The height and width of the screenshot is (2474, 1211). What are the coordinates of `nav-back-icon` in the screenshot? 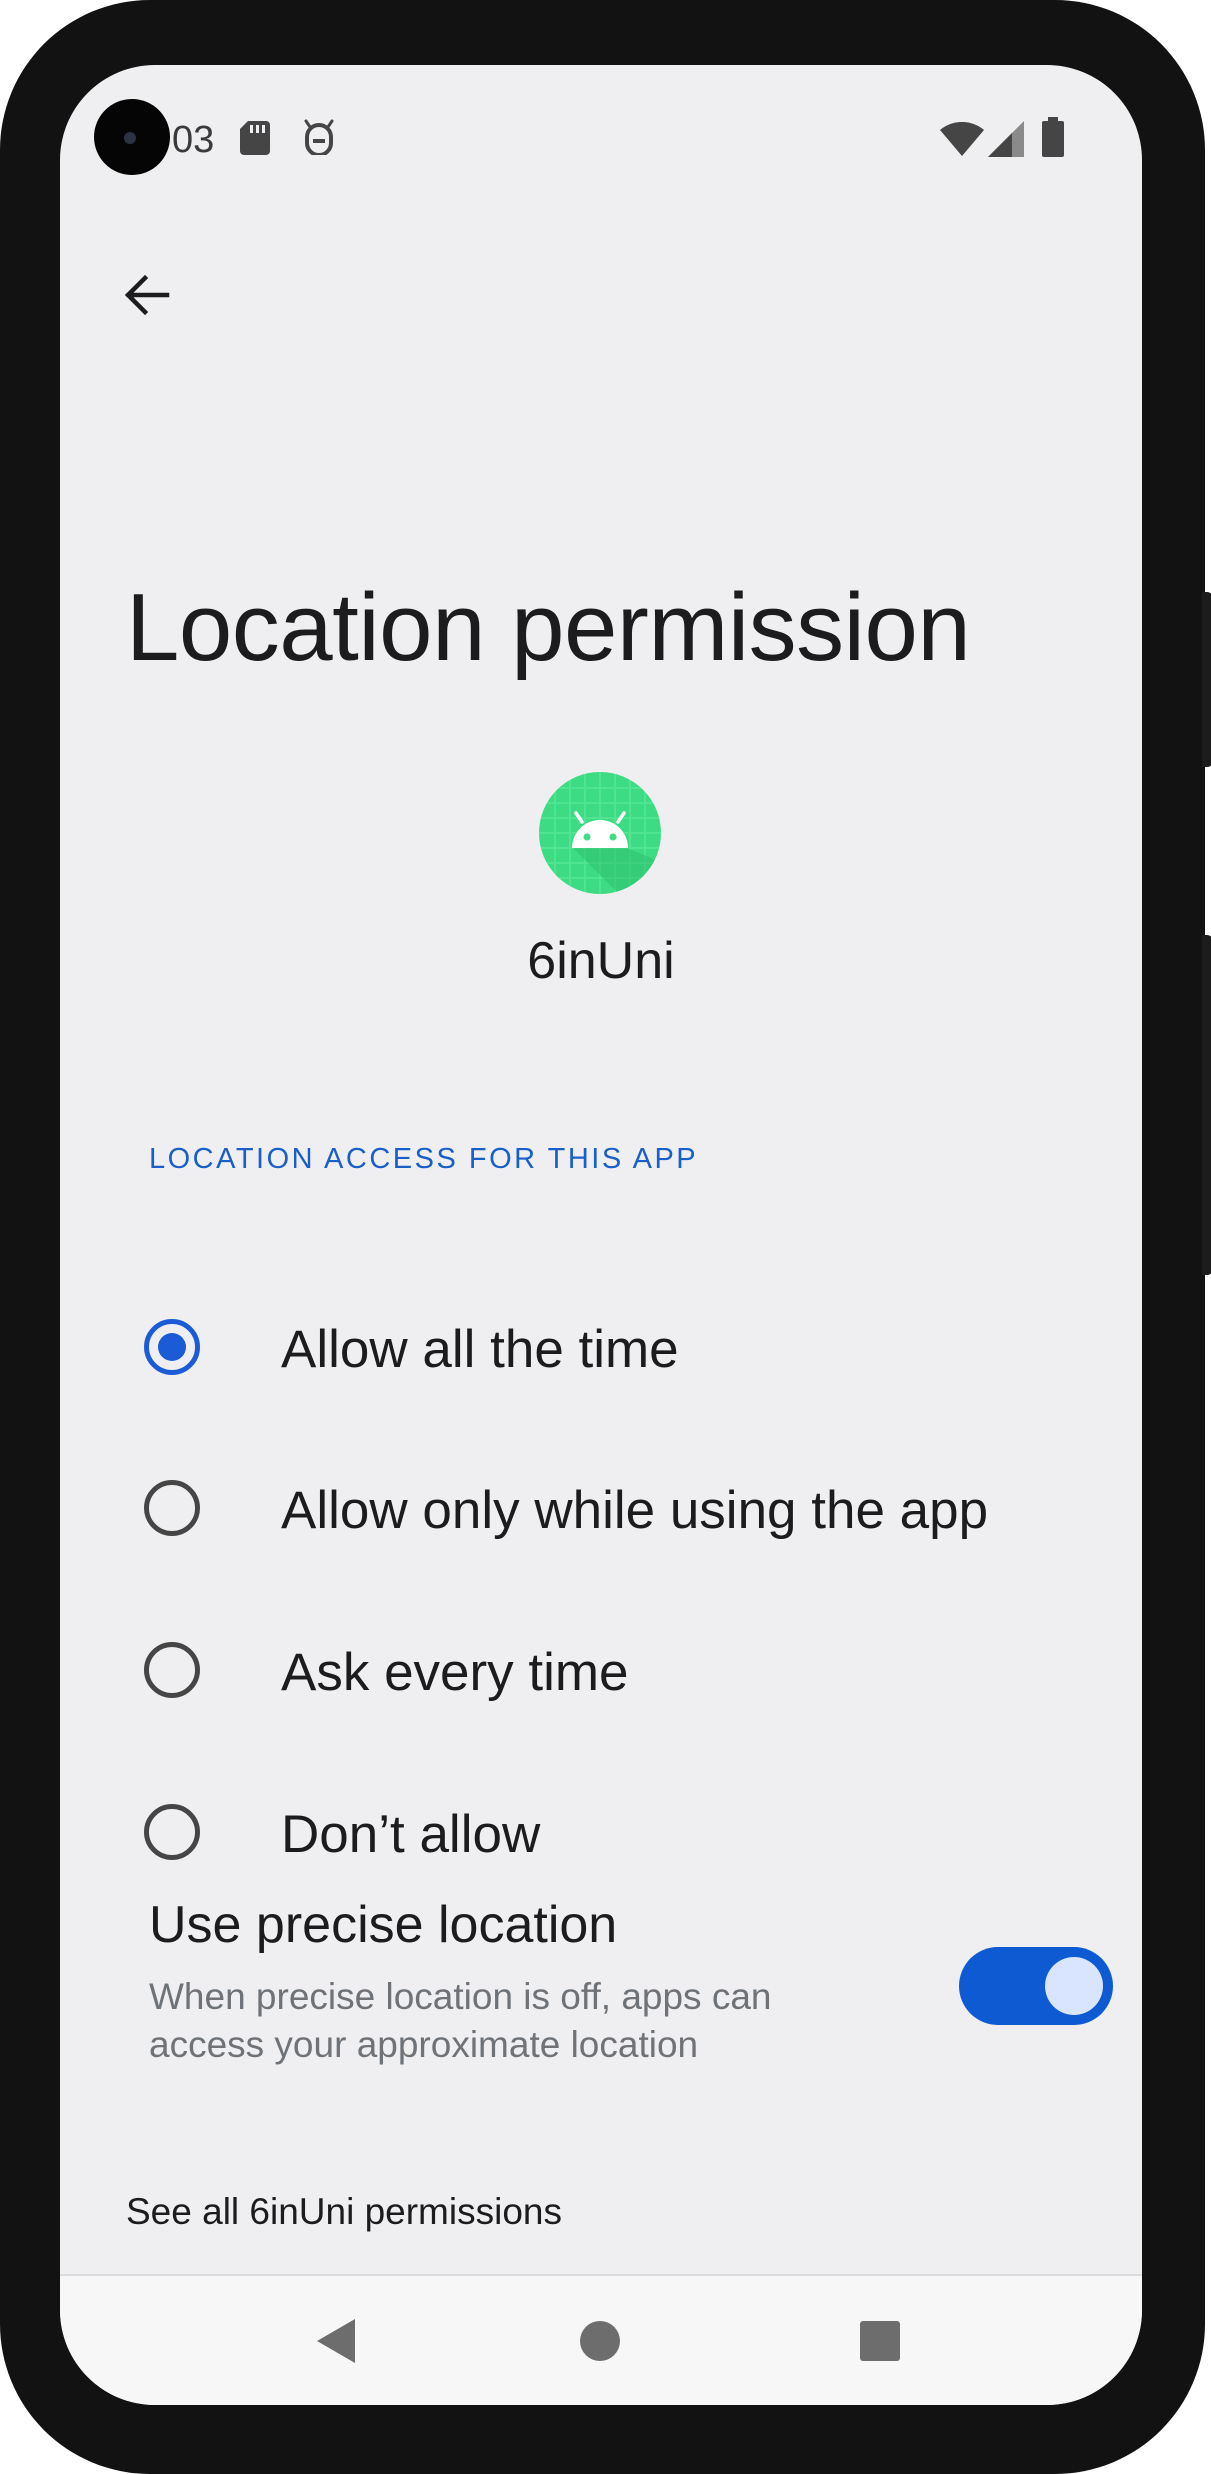 It's located at (336, 2341).